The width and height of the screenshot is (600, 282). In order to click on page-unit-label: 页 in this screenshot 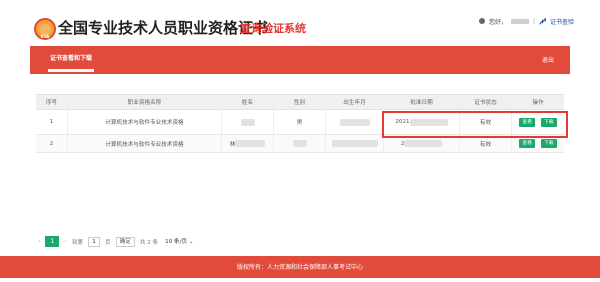, I will do `click(108, 242)`.